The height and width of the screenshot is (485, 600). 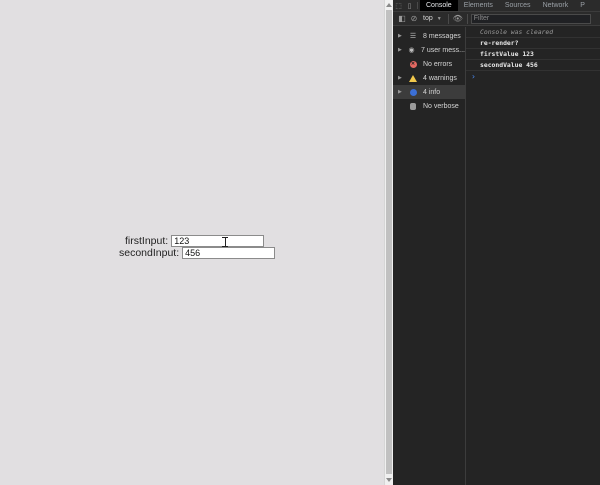 What do you see at coordinates (411, 50) in the screenshot?
I see `user-icon: ◉` at bounding box center [411, 50].